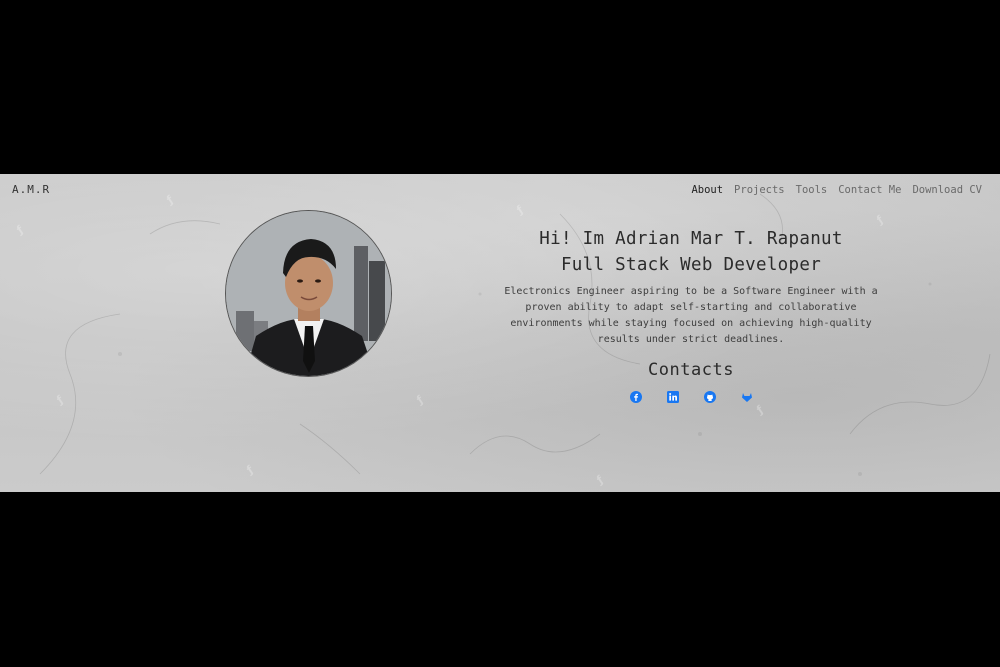 This screenshot has width=1000, height=667. What do you see at coordinates (747, 395) in the screenshot?
I see `gitlab-icon` at bounding box center [747, 395].